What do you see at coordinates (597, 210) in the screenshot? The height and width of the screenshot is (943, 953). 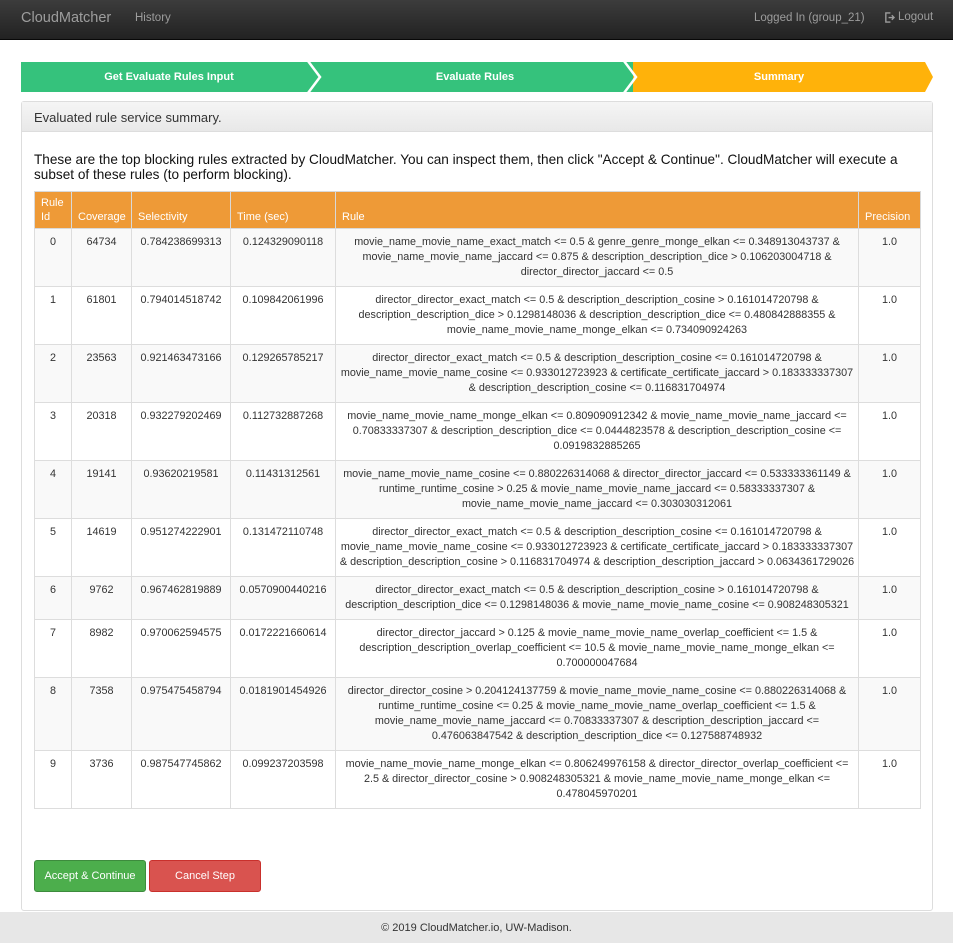 I see `column-header-rule: Rule` at bounding box center [597, 210].